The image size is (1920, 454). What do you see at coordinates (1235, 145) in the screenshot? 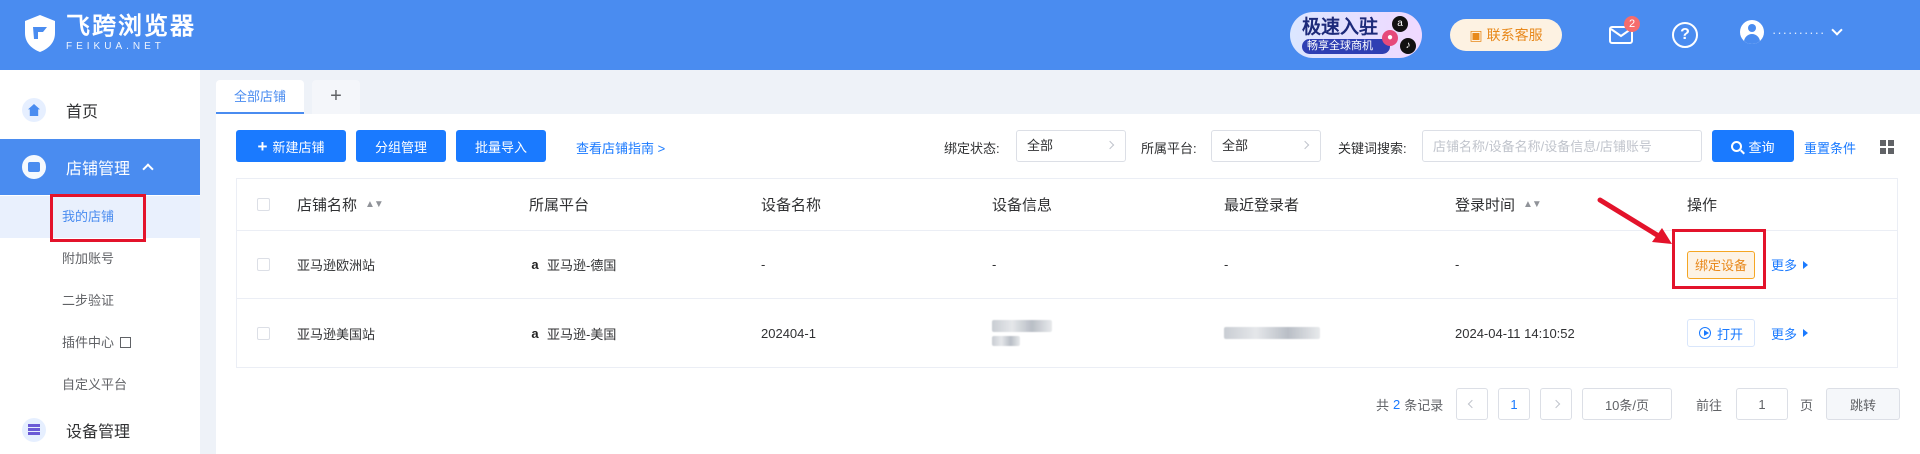
I see `platform-value: 全部` at bounding box center [1235, 145].